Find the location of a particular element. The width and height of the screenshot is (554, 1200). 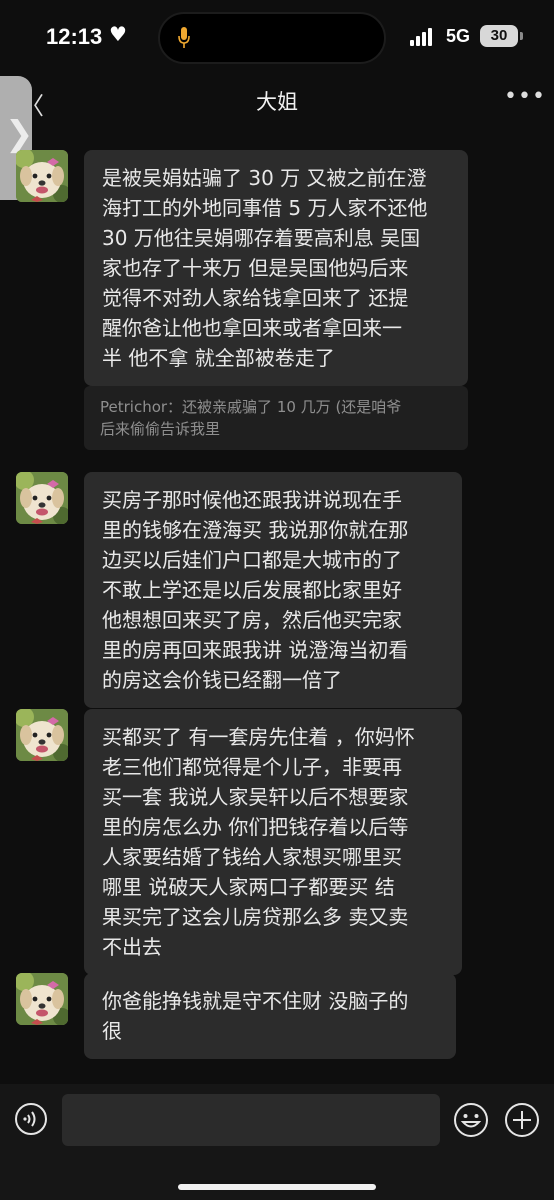

chat-header: 〈 大姐 ••• is located at coordinates (277, 100).